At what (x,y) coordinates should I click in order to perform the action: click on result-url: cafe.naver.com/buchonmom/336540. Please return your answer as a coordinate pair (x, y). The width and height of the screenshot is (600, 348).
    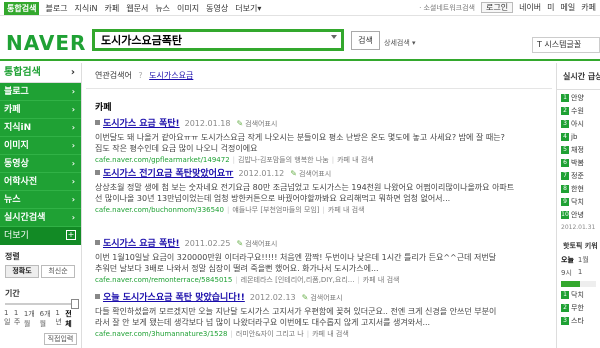
    Looking at the image, I should click on (159, 210).